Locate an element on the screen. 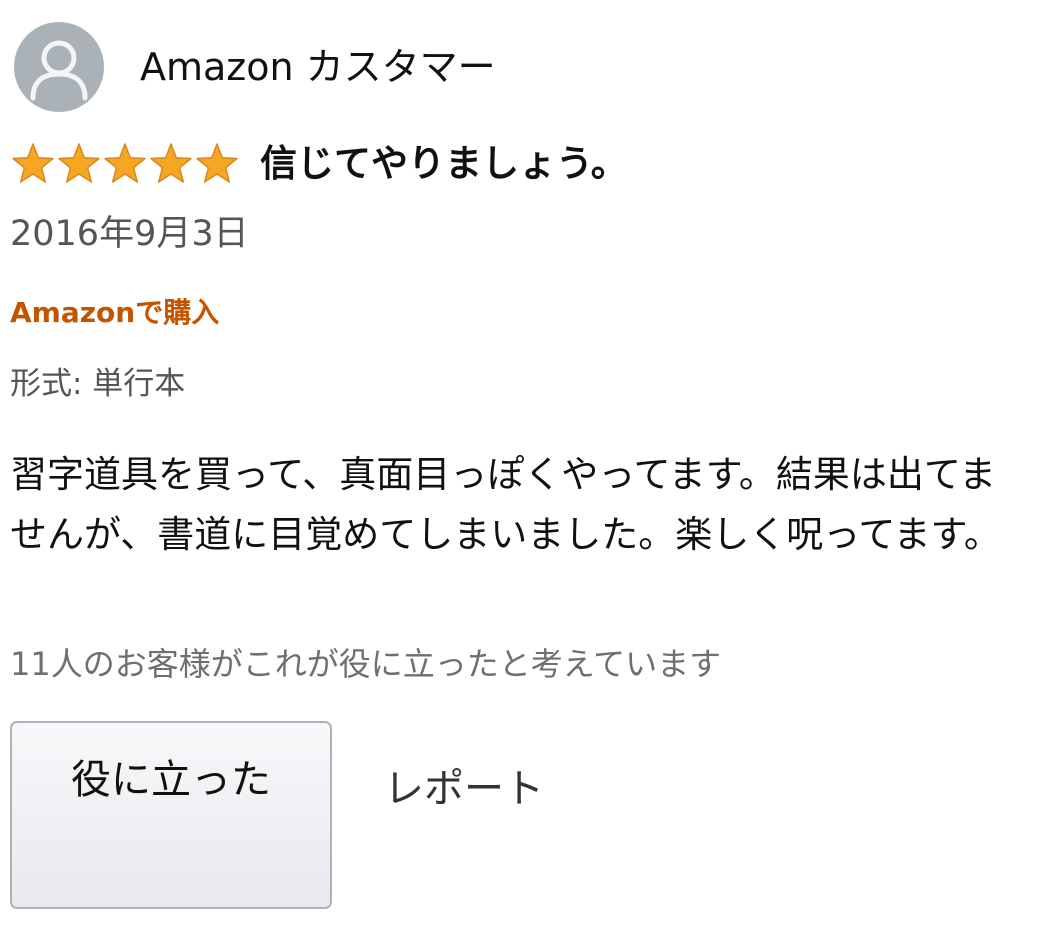 The width and height of the screenshot is (1047, 937). review-header: Amazon カスタマー is located at coordinates (255, 67).